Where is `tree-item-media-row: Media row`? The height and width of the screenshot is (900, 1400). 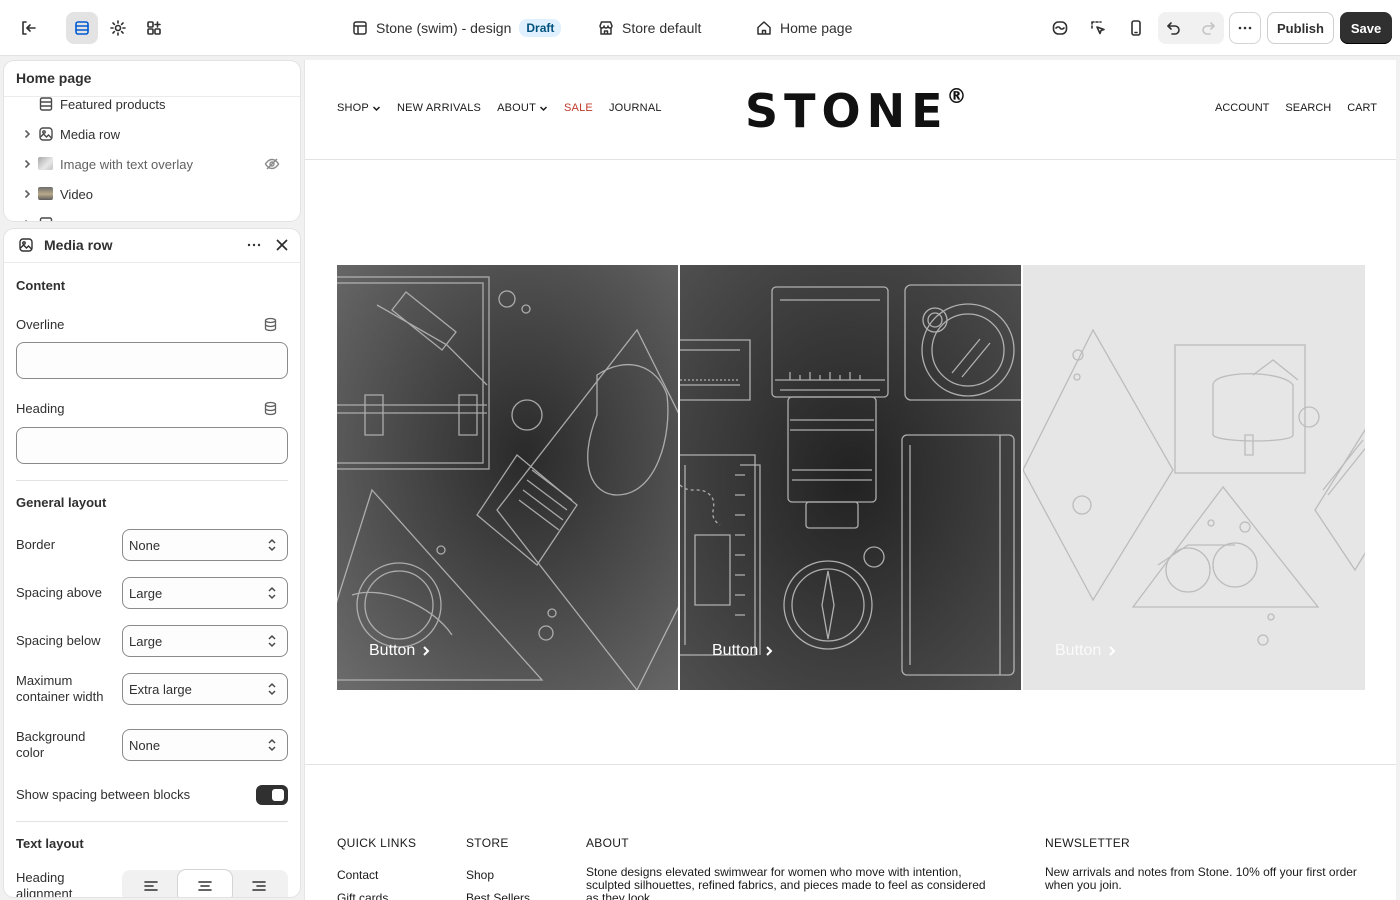
tree-item-media-row: Media row is located at coordinates (152, 134).